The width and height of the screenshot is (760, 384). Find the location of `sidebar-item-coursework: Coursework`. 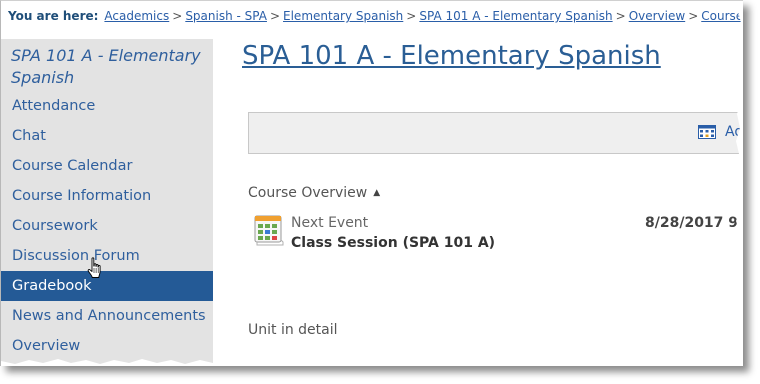

sidebar-item-coursework: Coursework is located at coordinates (107, 226).